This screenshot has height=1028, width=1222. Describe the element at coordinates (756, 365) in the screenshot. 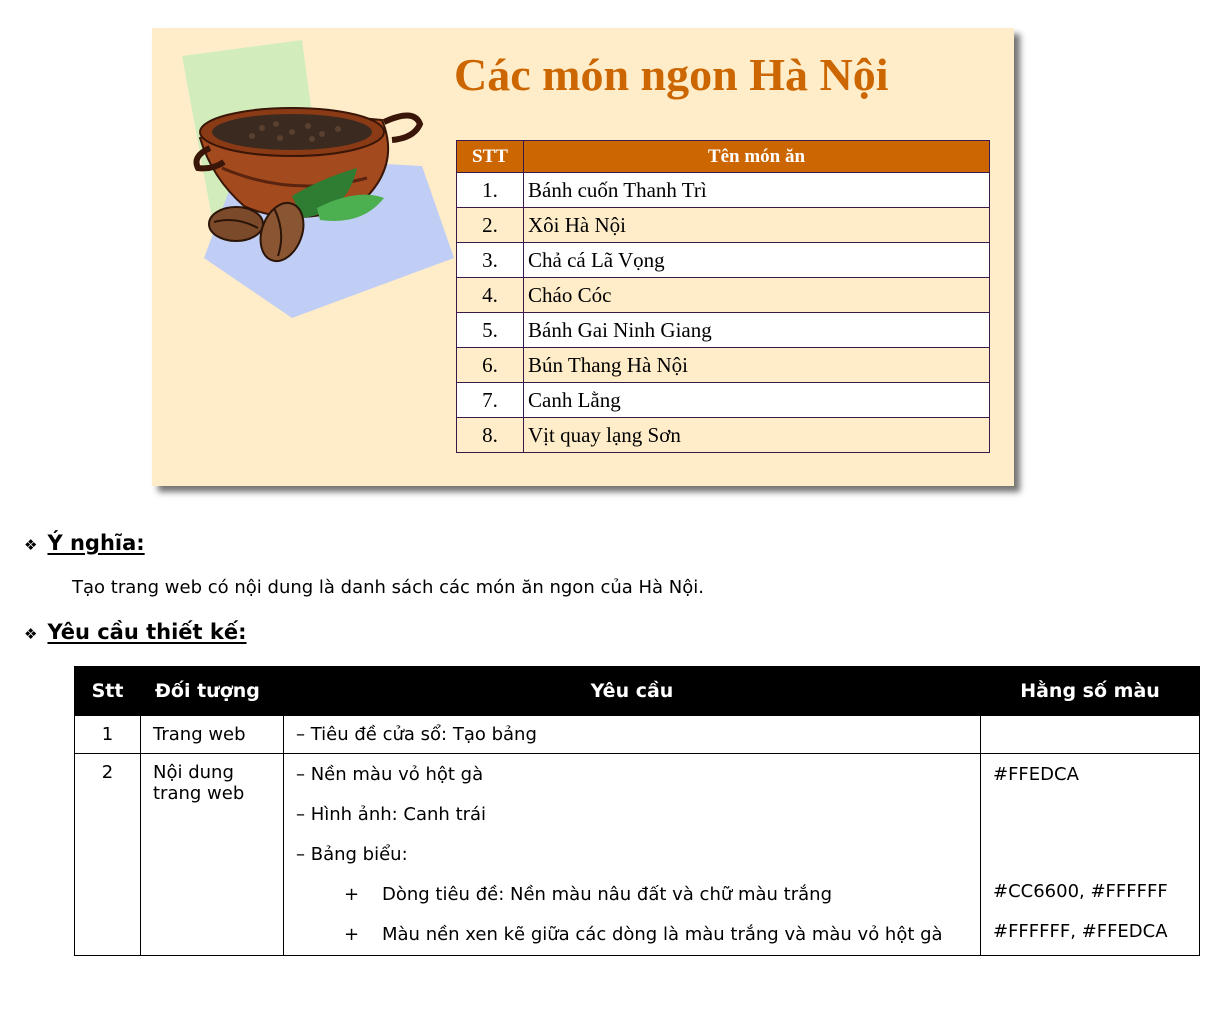

I see `dish-name: Bún Thang Hà Nội` at that location.